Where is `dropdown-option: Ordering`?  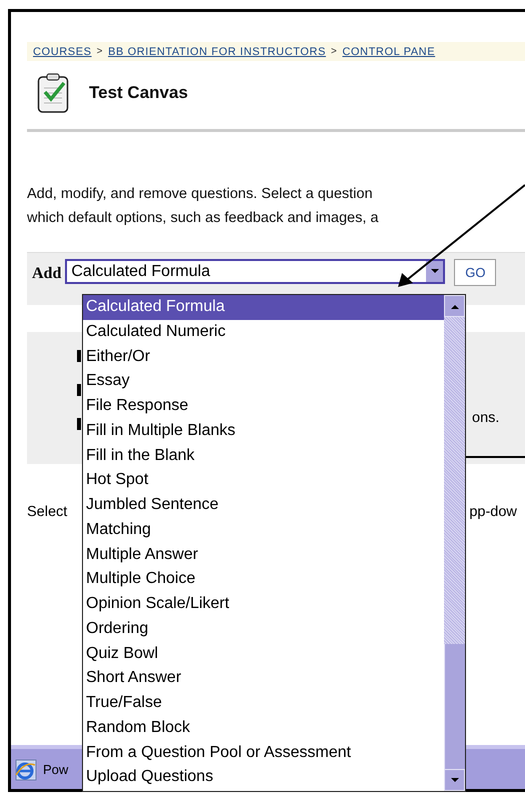 dropdown-option: Ordering is located at coordinates (263, 629).